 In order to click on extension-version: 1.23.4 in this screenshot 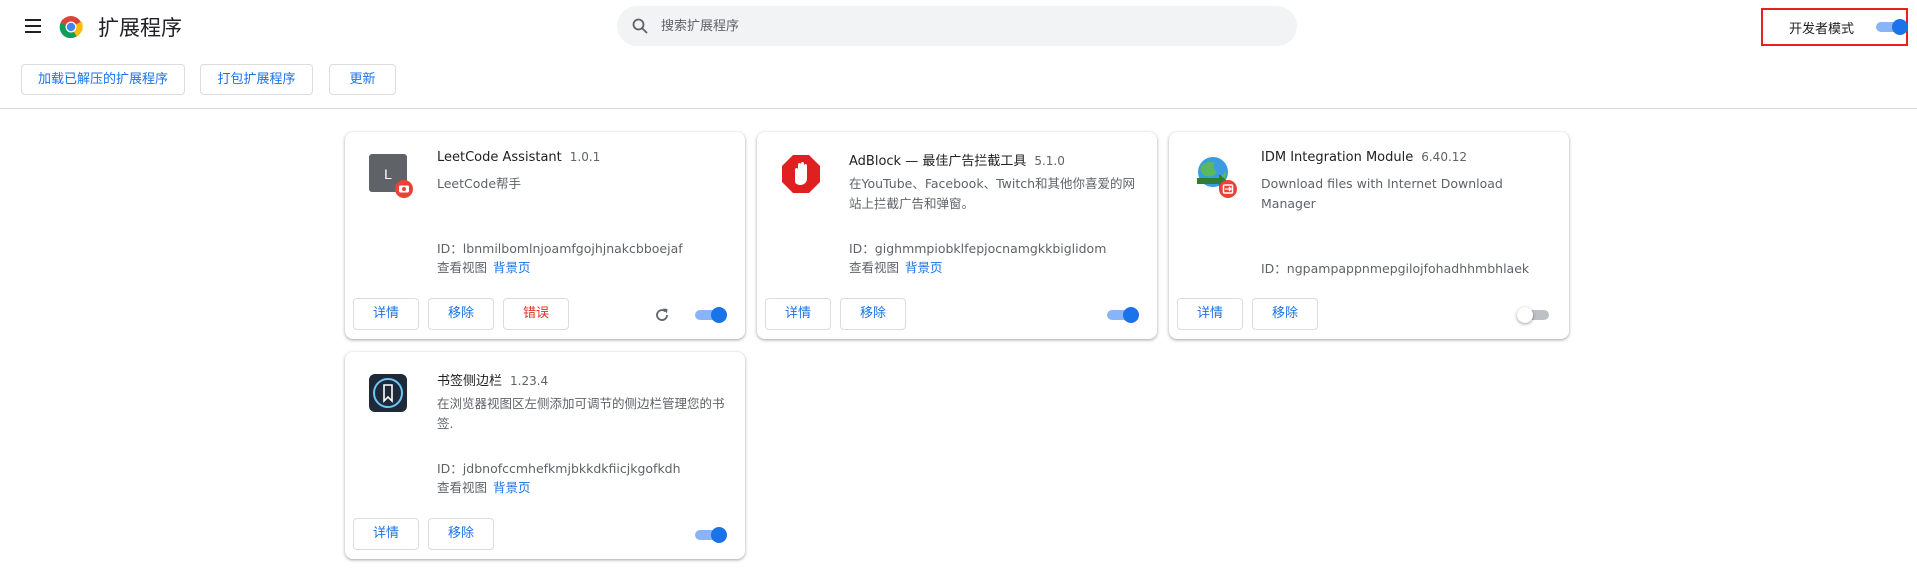, I will do `click(529, 381)`.